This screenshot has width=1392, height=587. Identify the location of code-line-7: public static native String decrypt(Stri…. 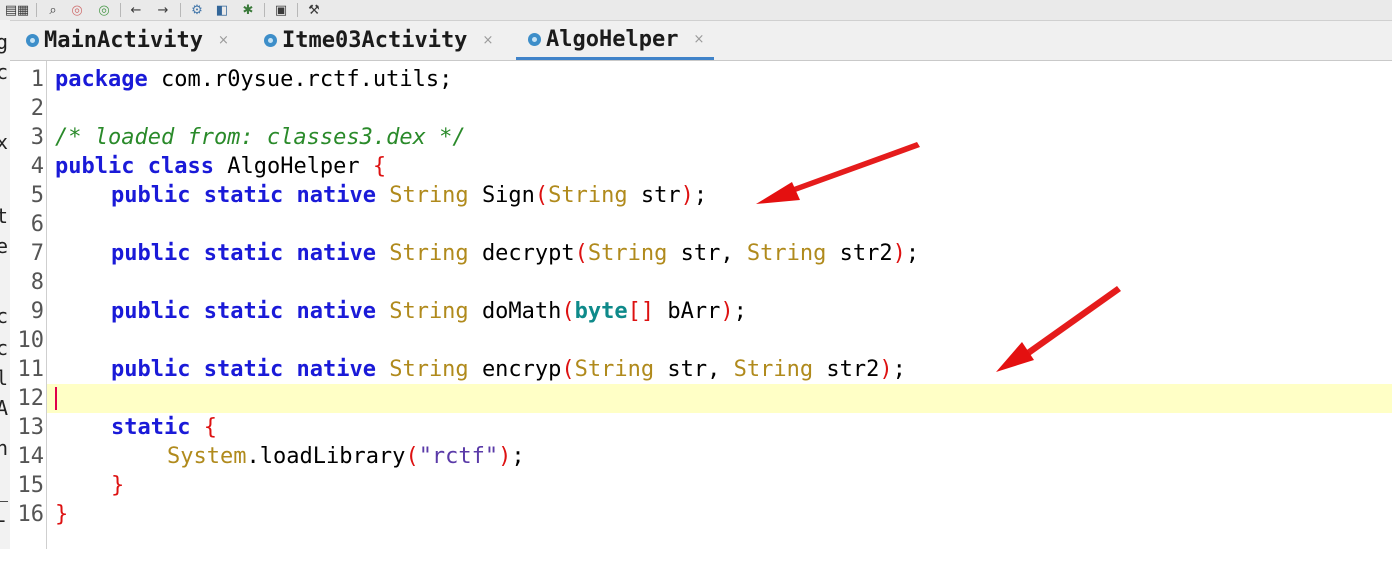
(515, 253).